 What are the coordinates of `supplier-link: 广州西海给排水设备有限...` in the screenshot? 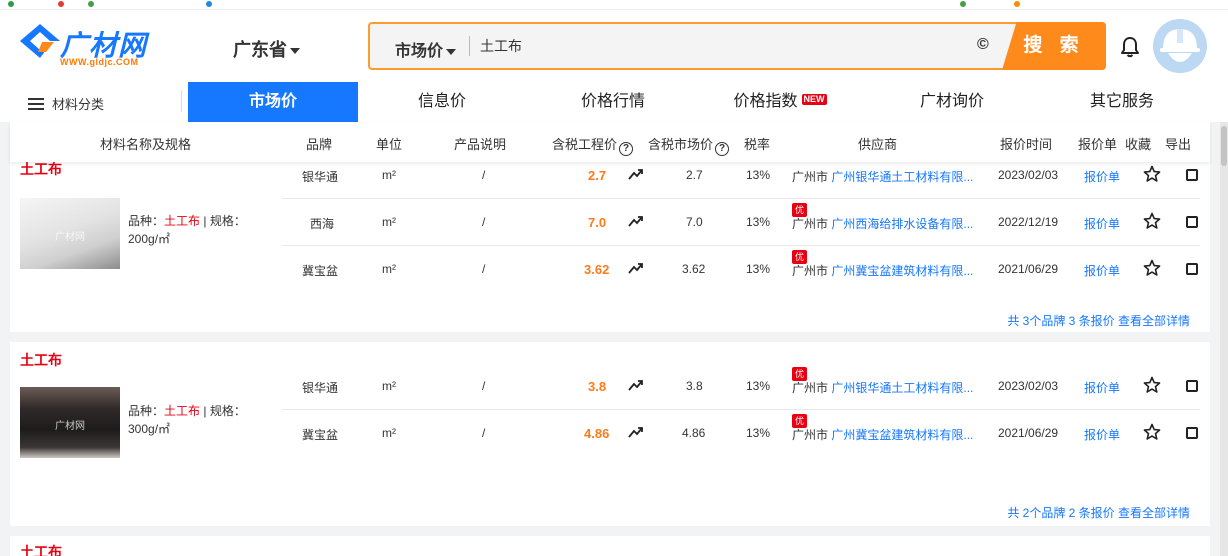 It's located at (902, 224).